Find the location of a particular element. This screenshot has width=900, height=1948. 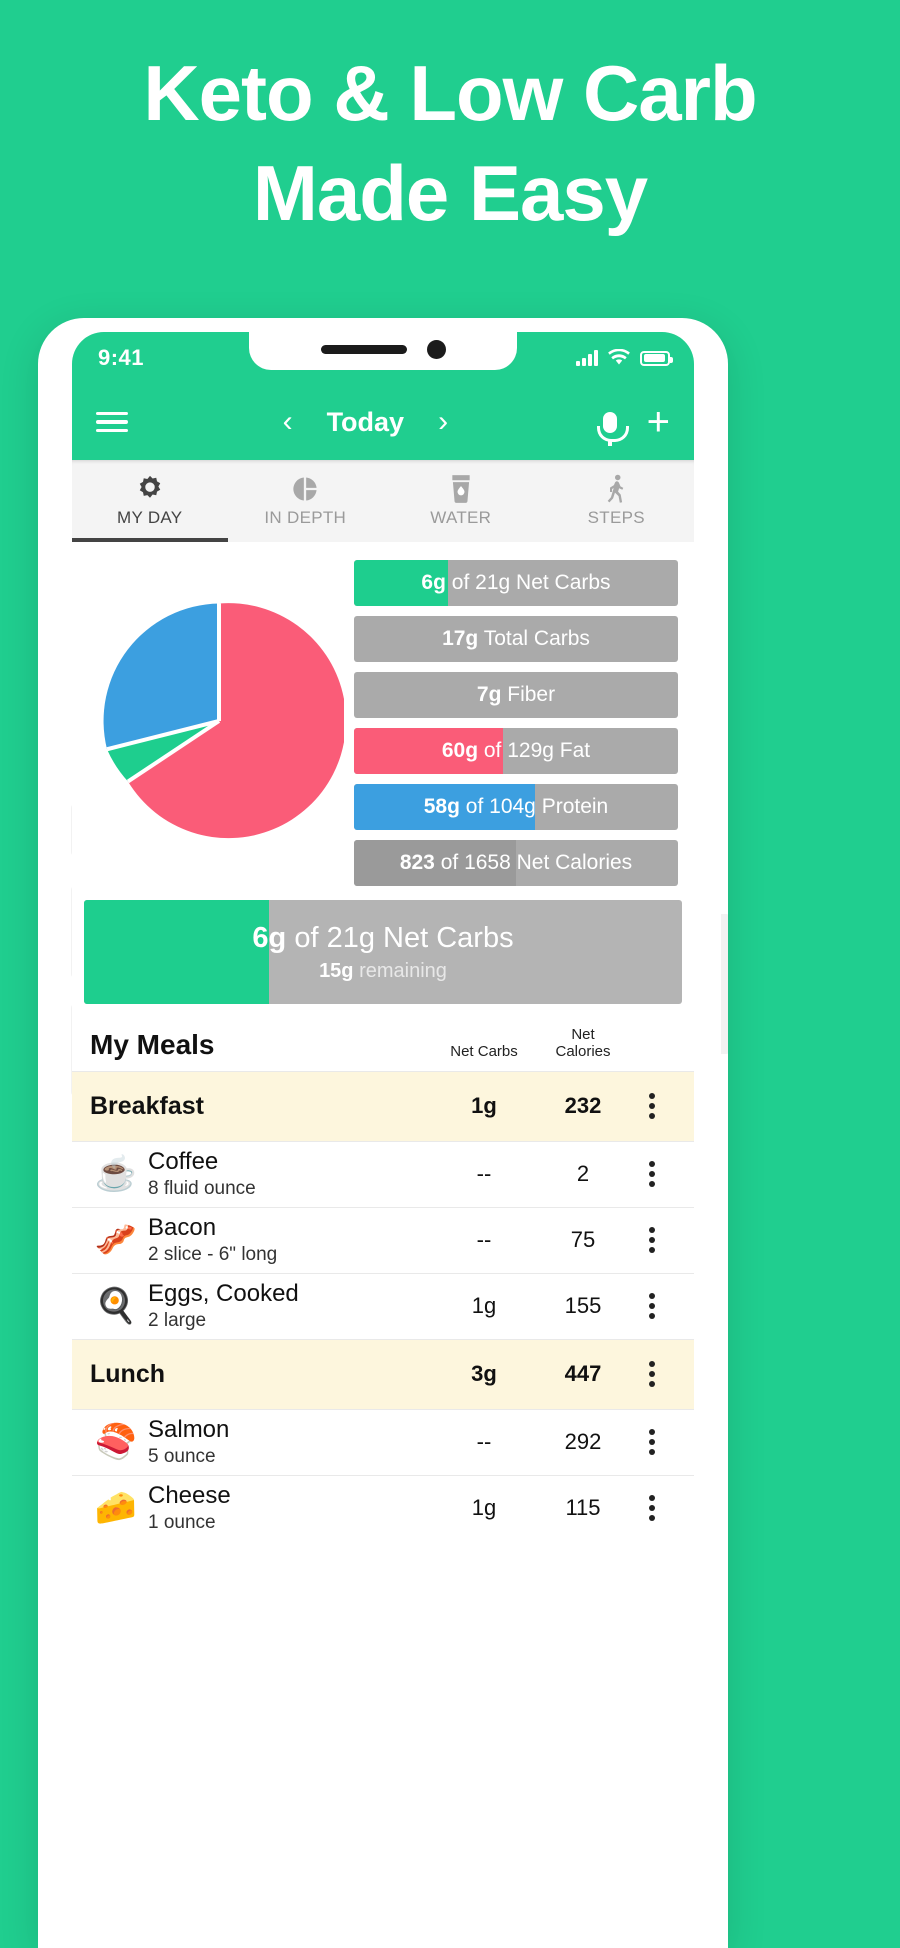

summary-target: 21g is located at coordinates (350, 937).